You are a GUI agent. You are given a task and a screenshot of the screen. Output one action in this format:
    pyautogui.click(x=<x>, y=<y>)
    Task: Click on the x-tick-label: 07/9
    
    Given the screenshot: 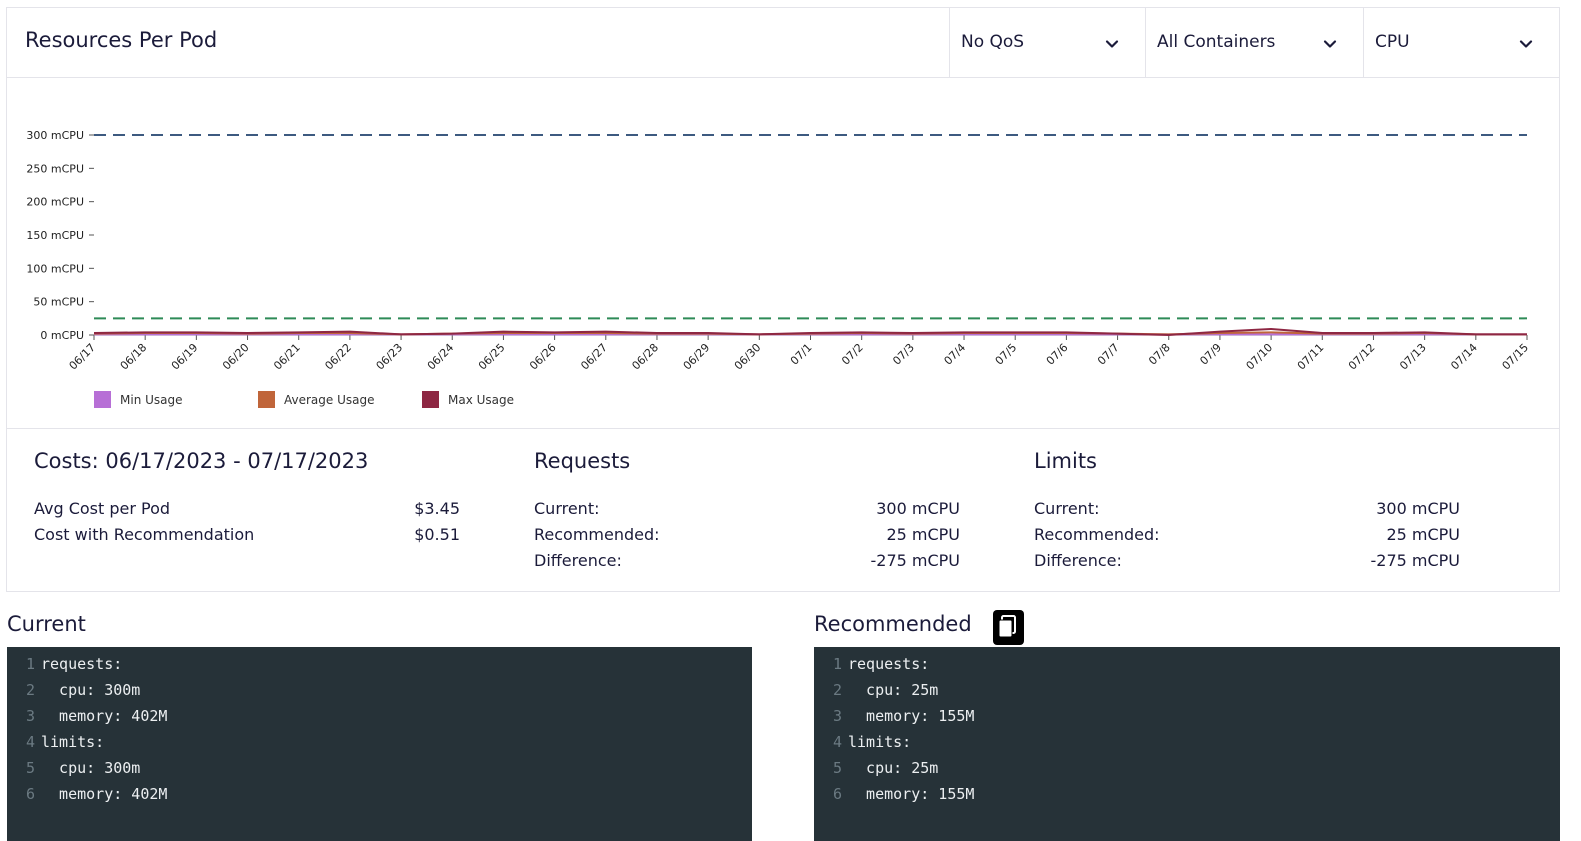 What is the action you would take?
    pyautogui.click(x=1210, y=354)
    